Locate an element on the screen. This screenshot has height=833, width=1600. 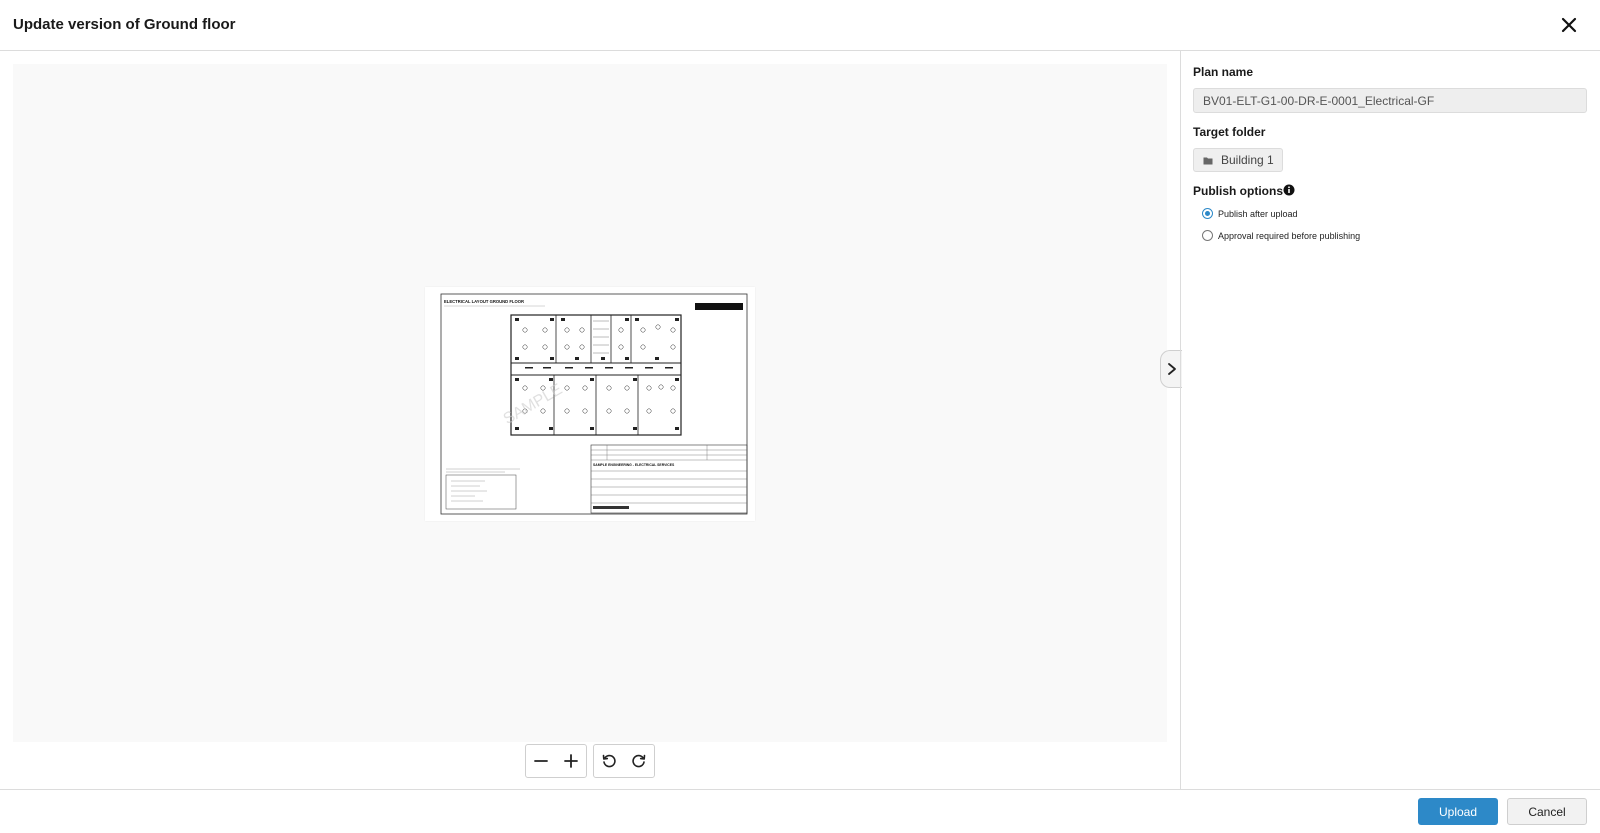
target-folder-name: Building 1 is located at coordinates (1247, 160).